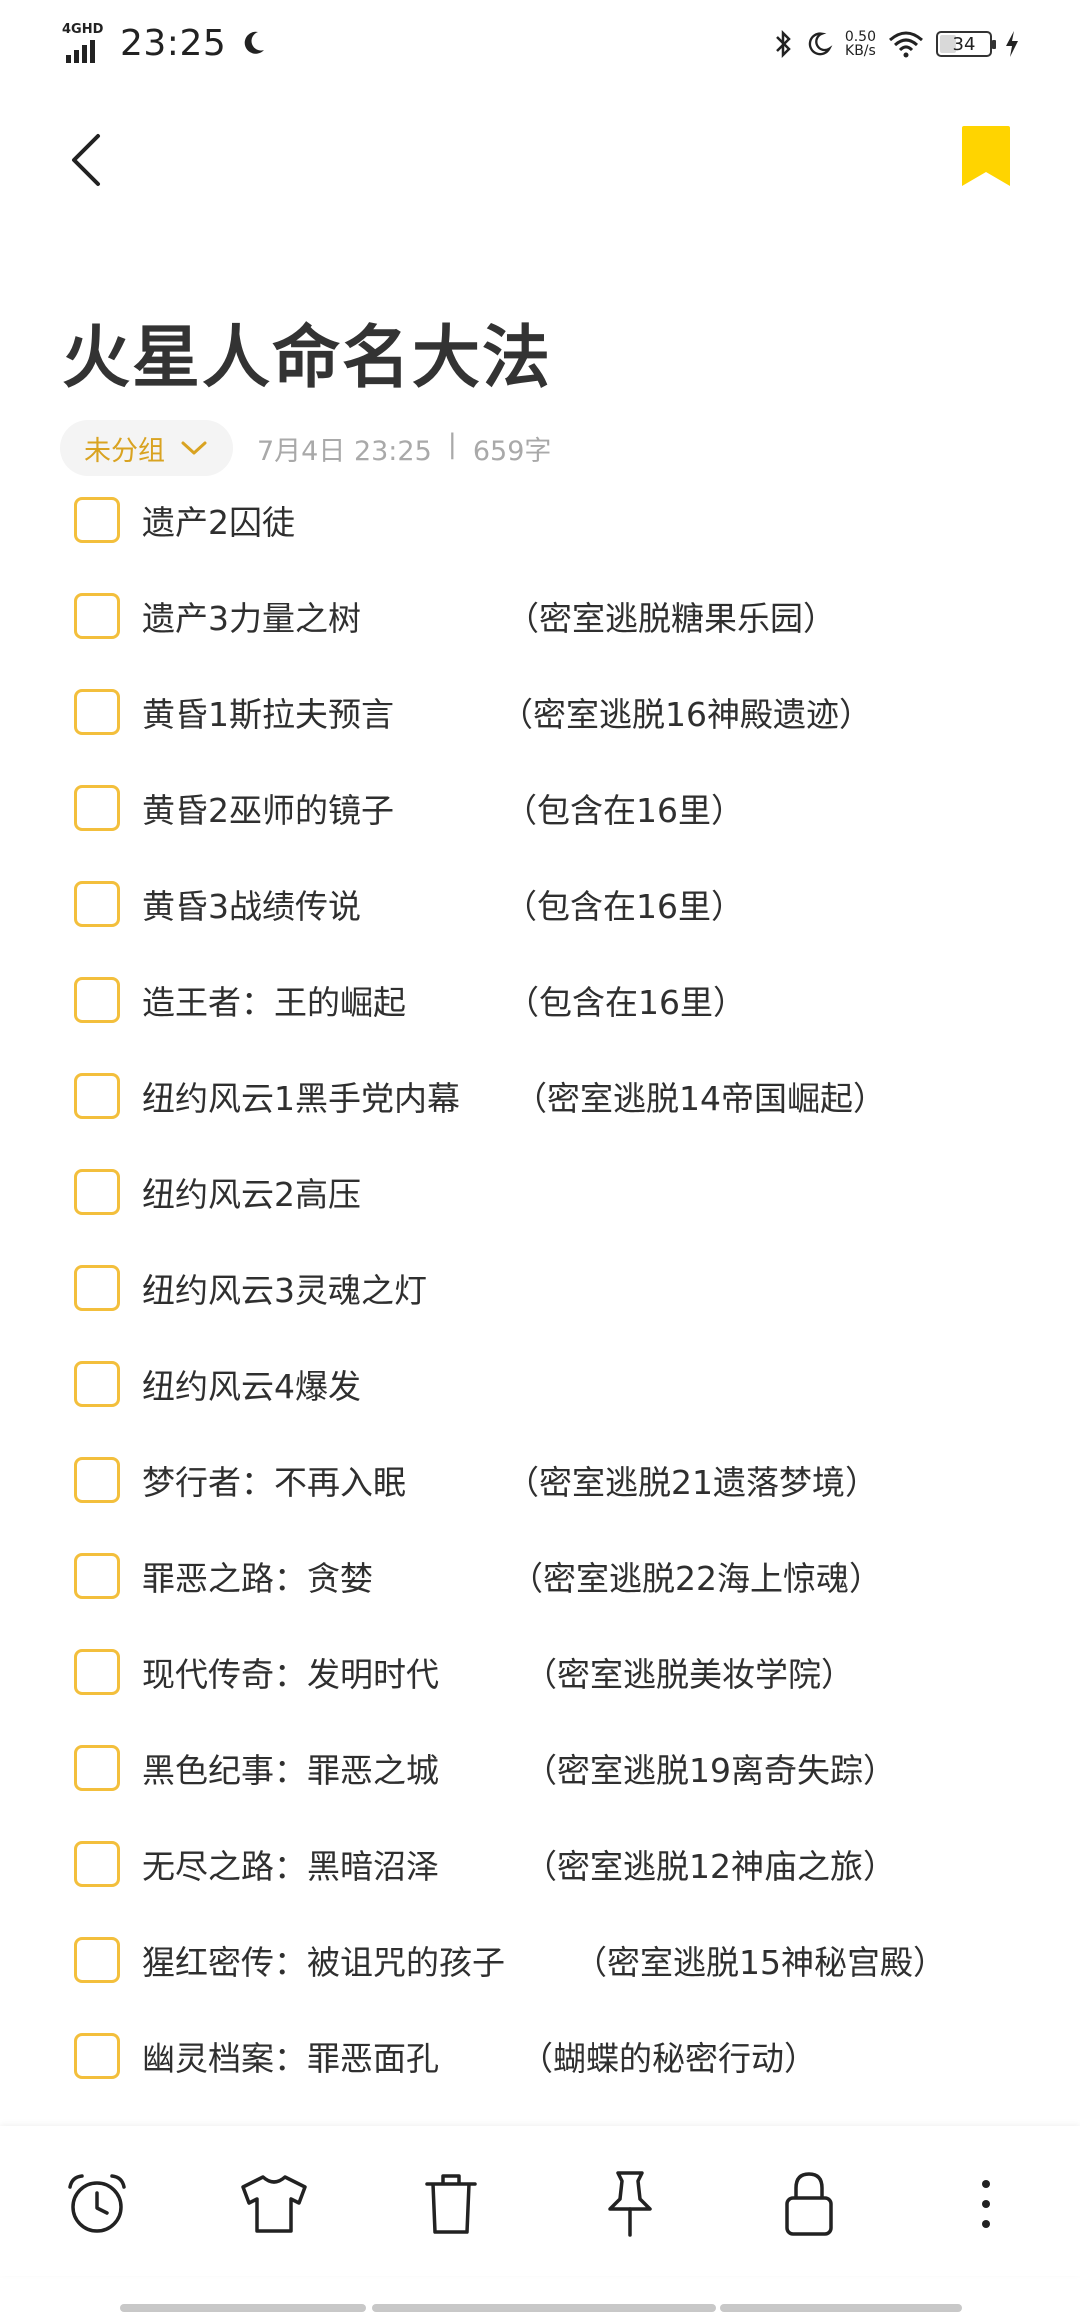 The width and height of the screenshot is (1080, 2316). What do you see at coordinates (83, 29) in the screenshot?
I see `network-type: 4GHD` at bounding box center [83, 29].